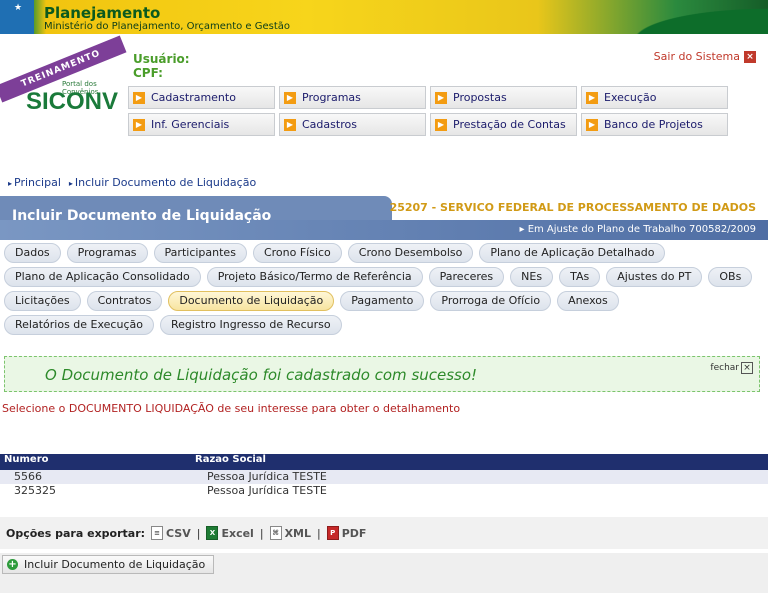 This screenshot has width=768, height=602. Describe the element at coordinates (297, 533) in the screenshot. I see `export-xml-label: XML` at that location.